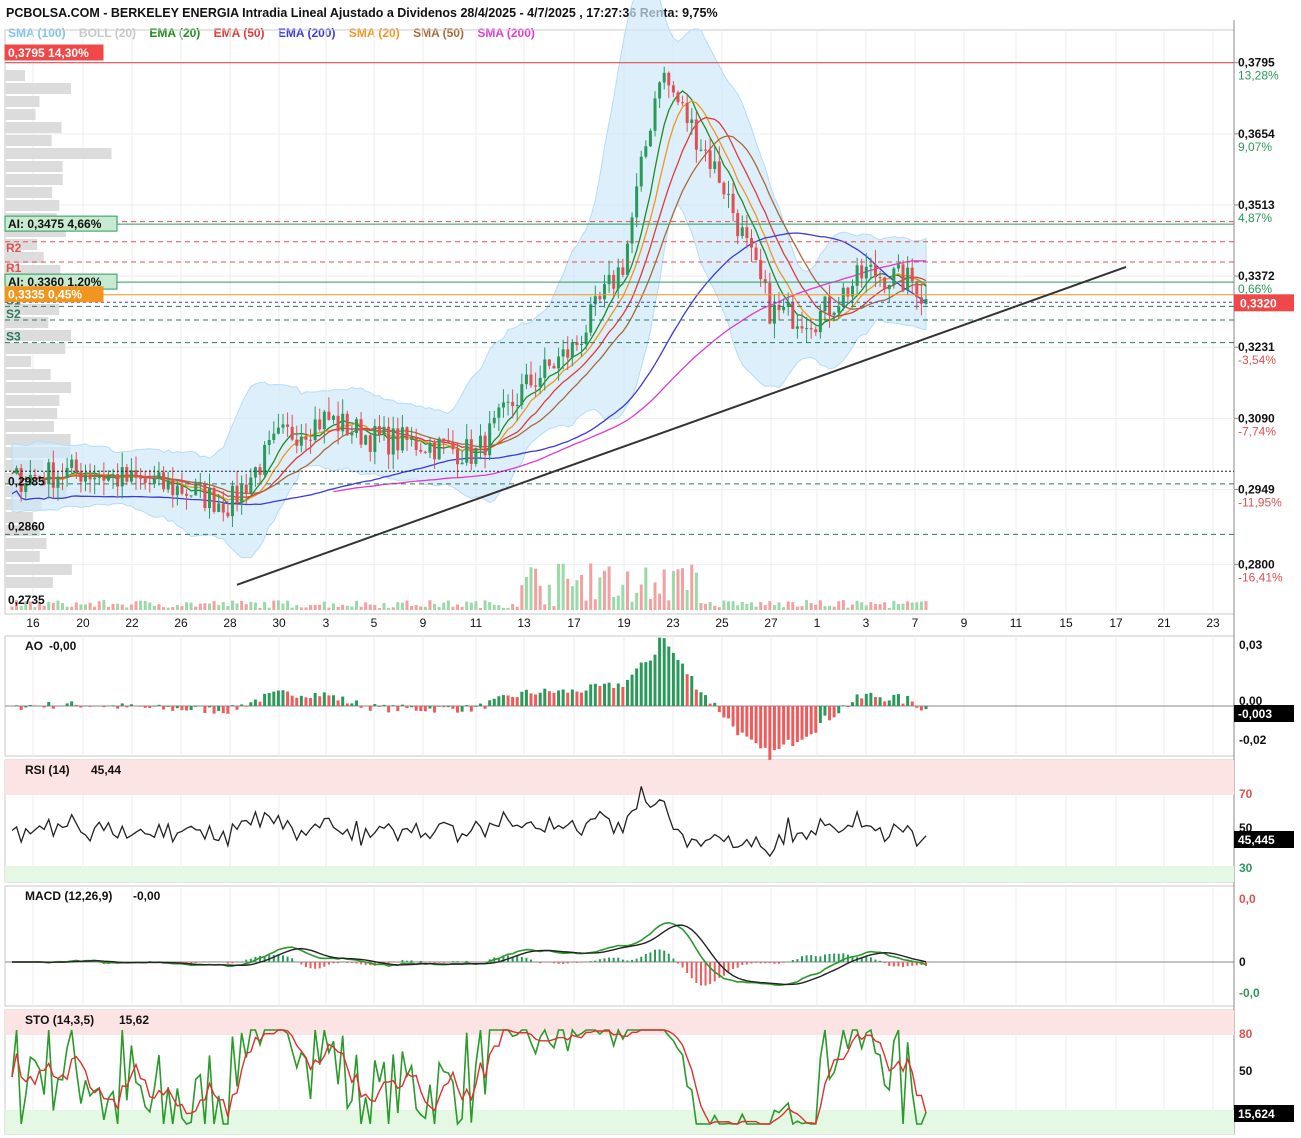 This screenshot has width=1301, height=1138. I want to click on macd-value: -0,00, so click(147, 896).